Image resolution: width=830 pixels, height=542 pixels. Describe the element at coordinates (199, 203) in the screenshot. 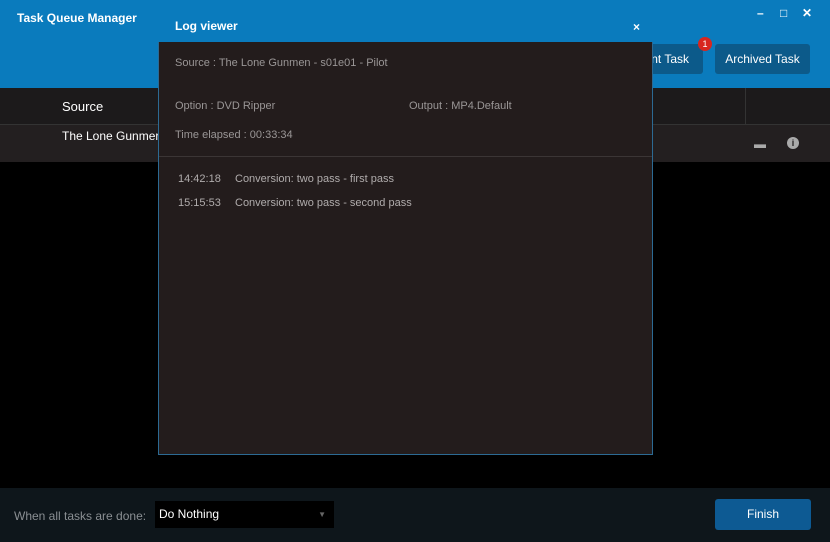

I see `log-entry-time: 15:15:53` at that location.